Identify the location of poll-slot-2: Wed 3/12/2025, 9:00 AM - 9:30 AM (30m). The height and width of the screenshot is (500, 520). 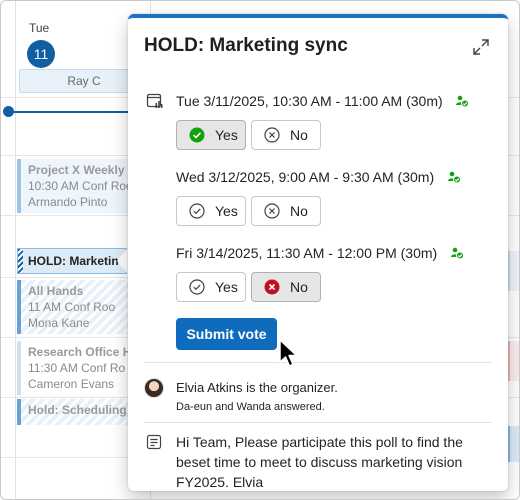
(318, 178).